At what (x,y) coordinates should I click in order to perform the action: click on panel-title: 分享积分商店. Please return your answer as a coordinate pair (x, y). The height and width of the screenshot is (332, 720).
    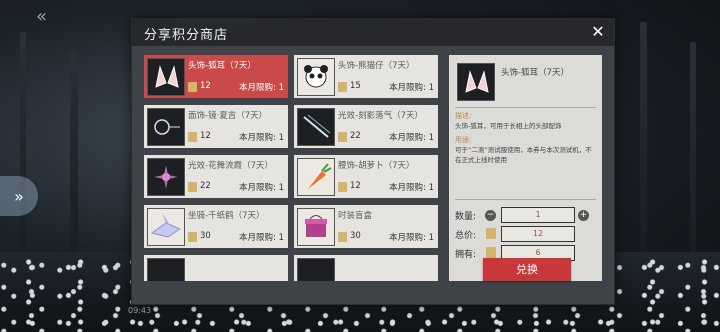
    Looking at the image, I should click on (186, 35).